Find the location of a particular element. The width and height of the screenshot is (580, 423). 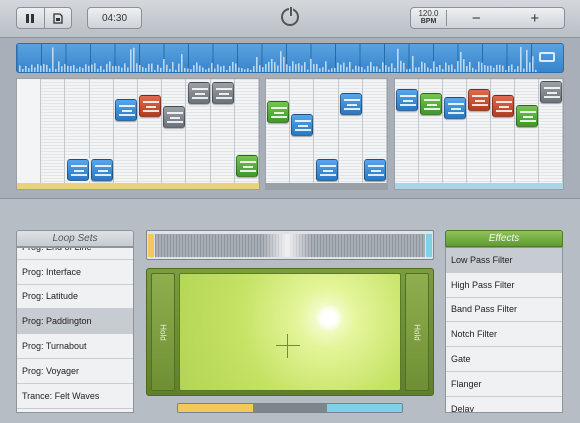

effect-item: High Pass Filter is located at coordinates (504, 285).